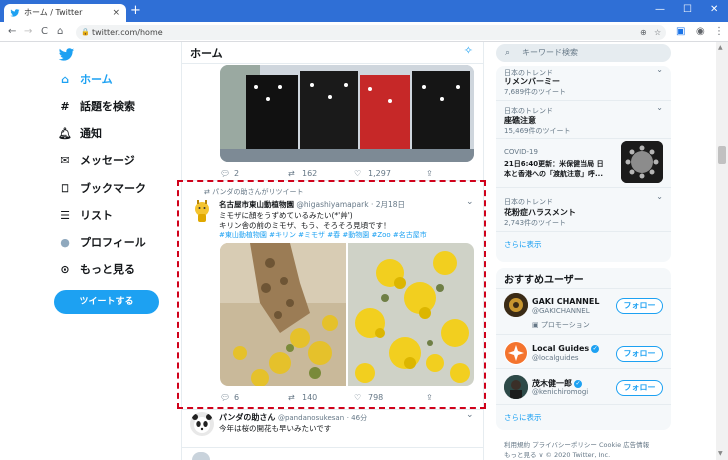  I want to click on mogi-avatar, so click(516, 387).